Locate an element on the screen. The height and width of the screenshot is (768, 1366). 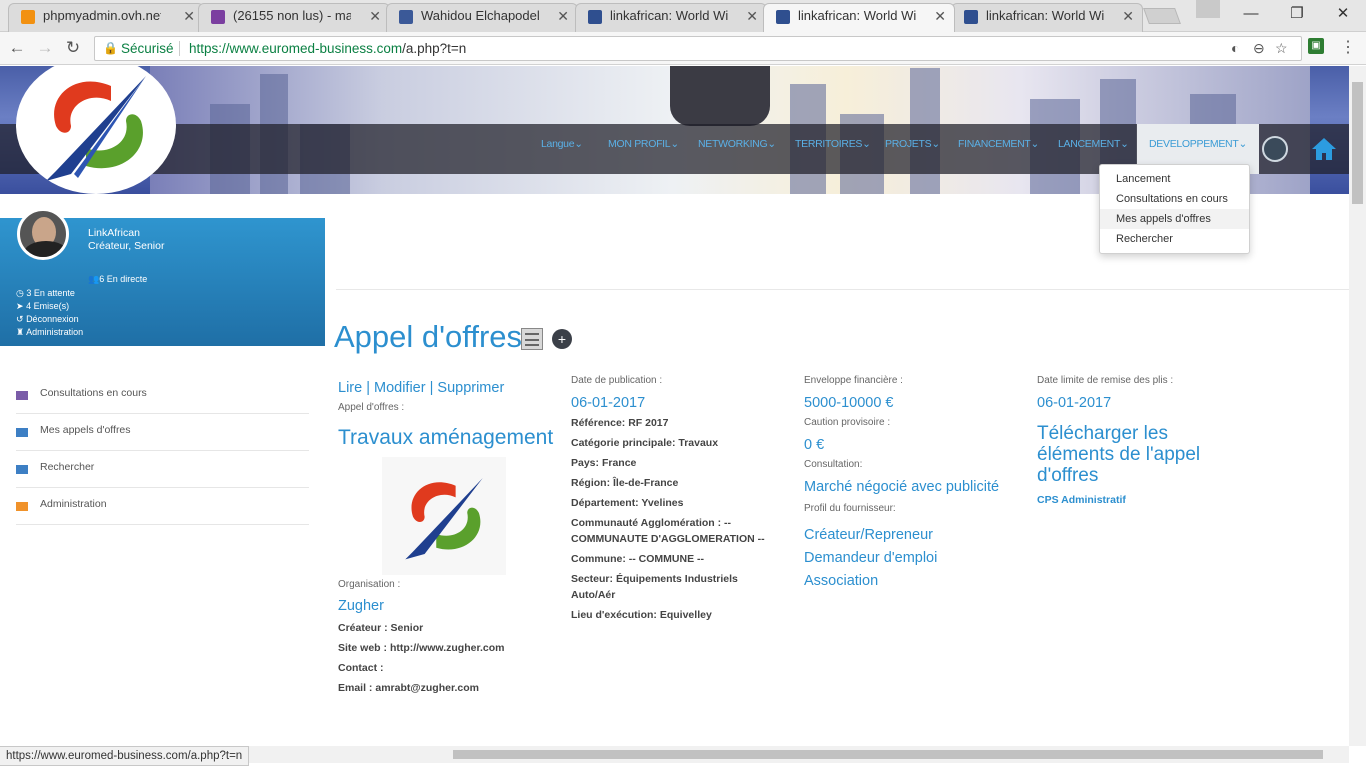
forward-button: → is located at coordinates (45, 48).